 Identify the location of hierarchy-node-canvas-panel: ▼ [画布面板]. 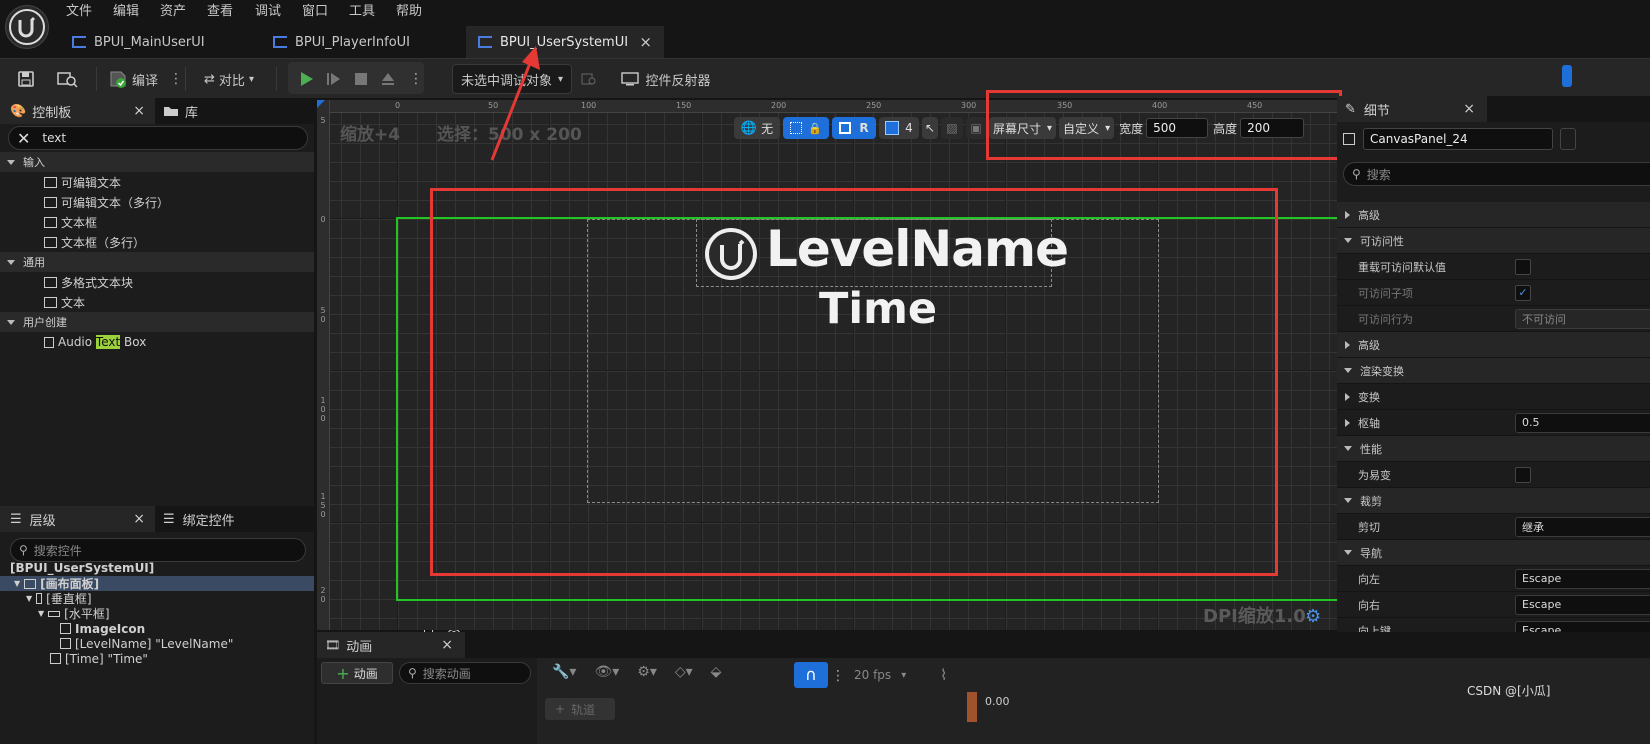
(207, 584).